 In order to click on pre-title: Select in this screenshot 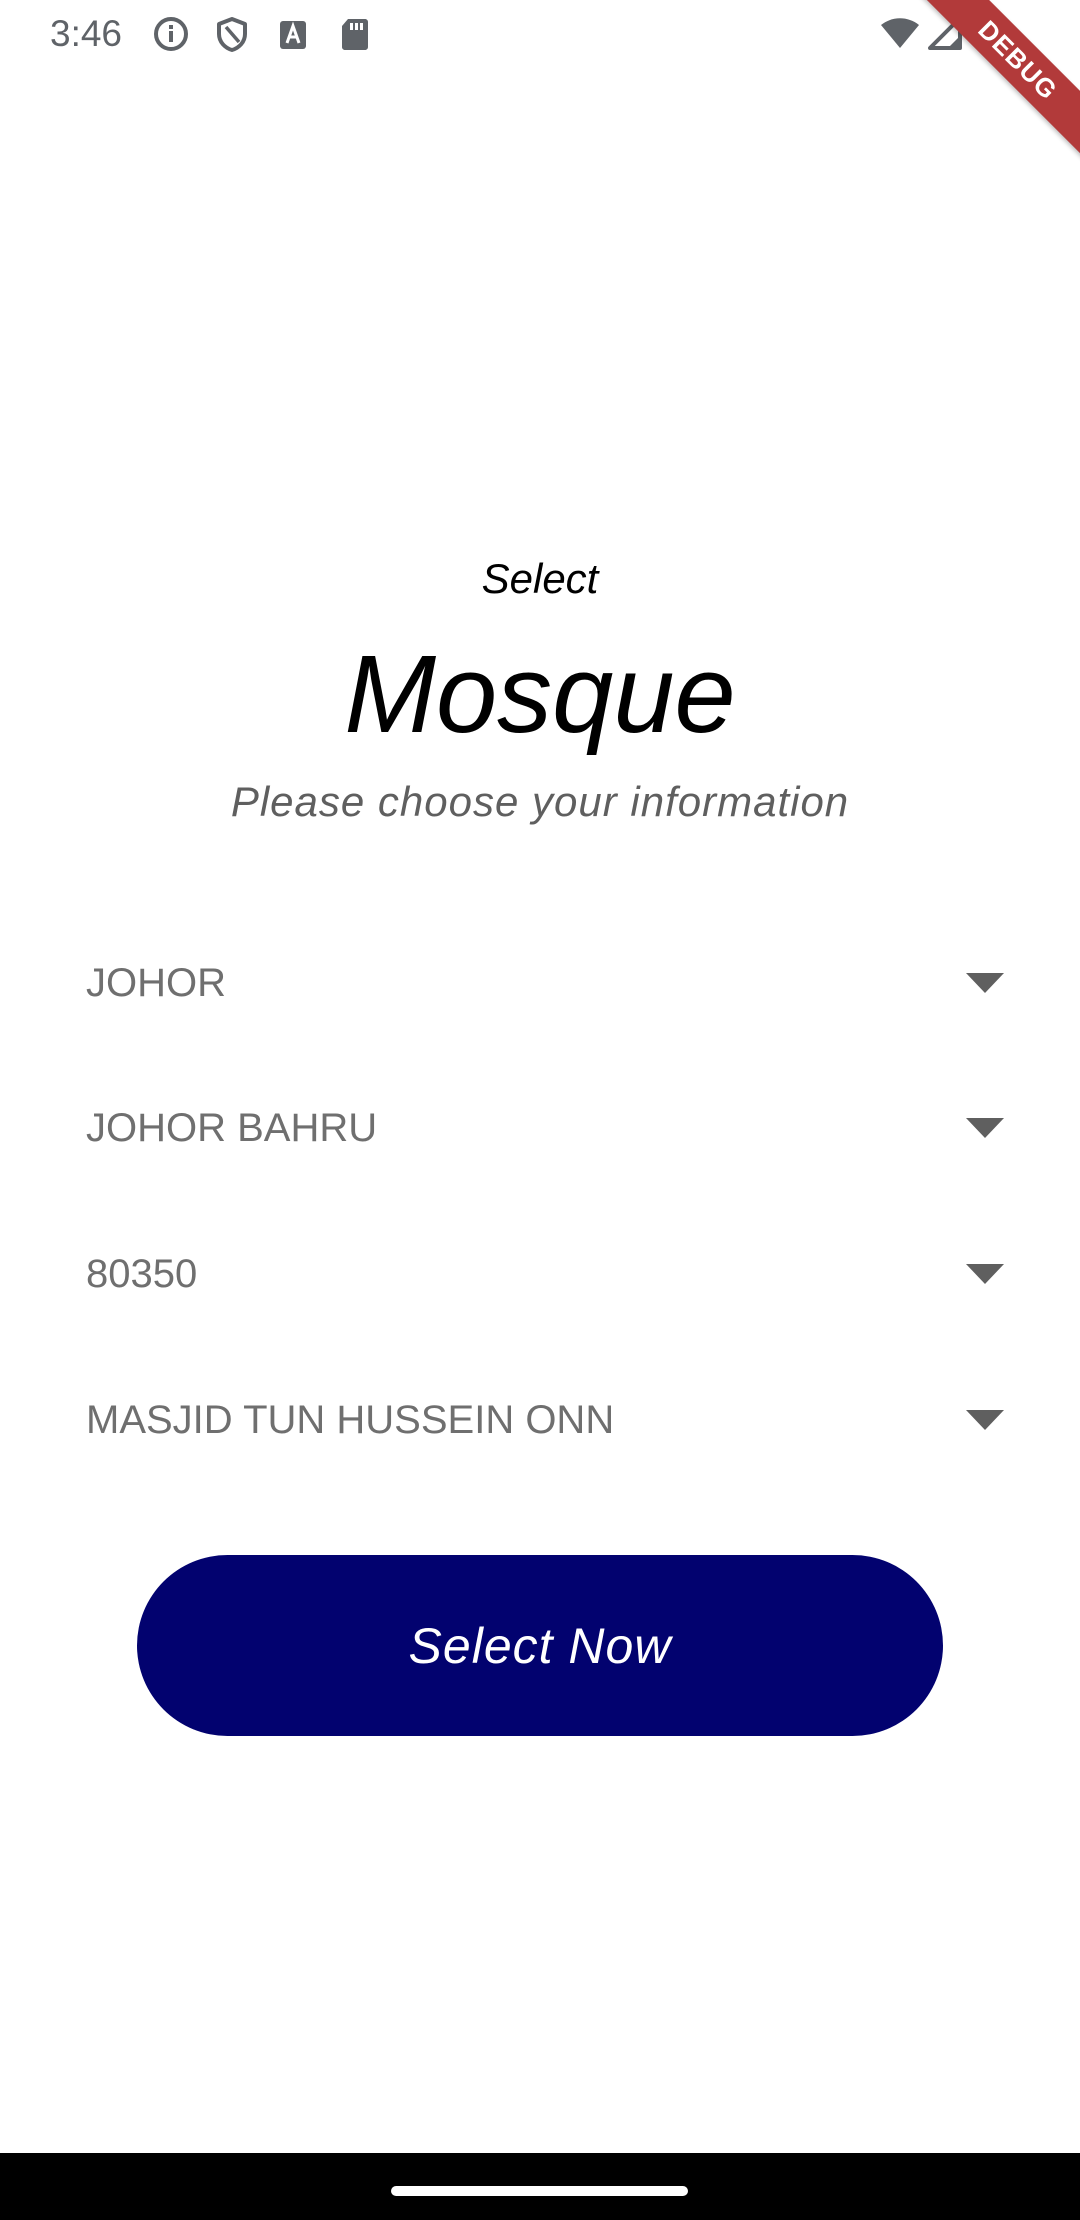, I will do `click(540, 578)`.